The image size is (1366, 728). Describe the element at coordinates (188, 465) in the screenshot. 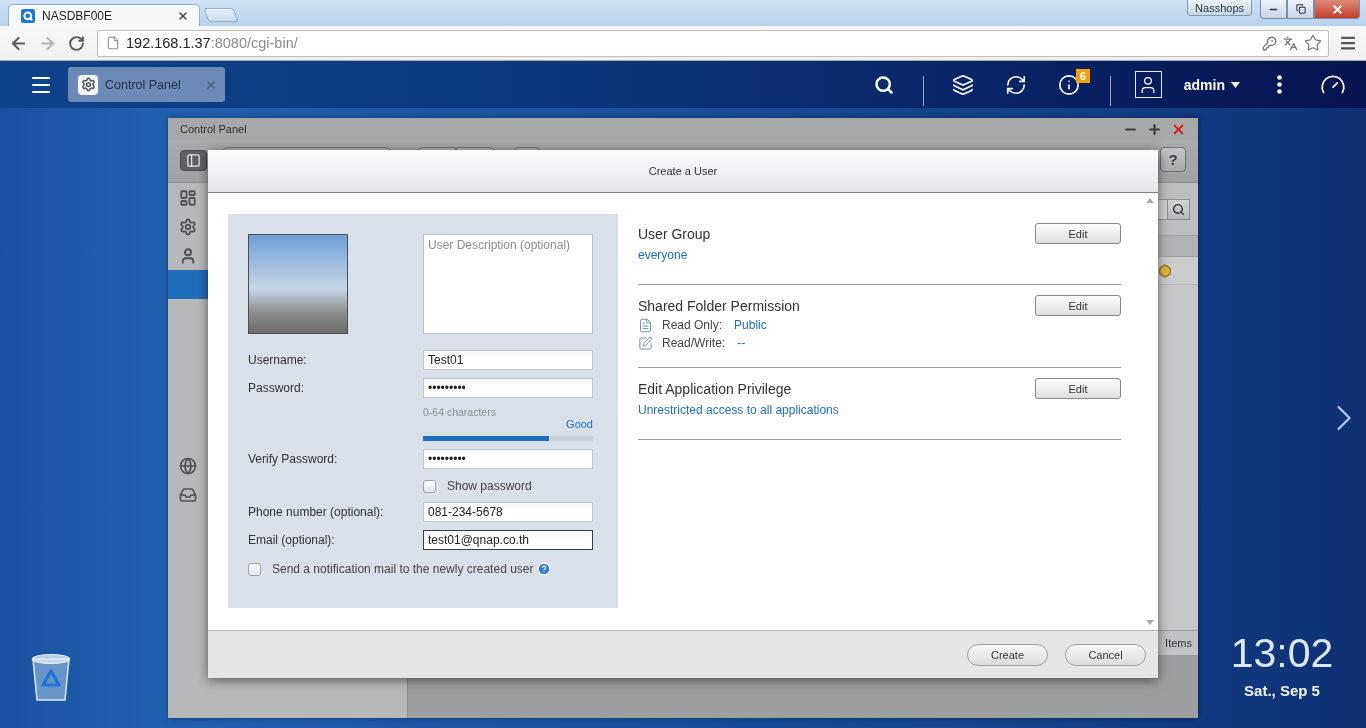

I see `globe-icon` at that location.